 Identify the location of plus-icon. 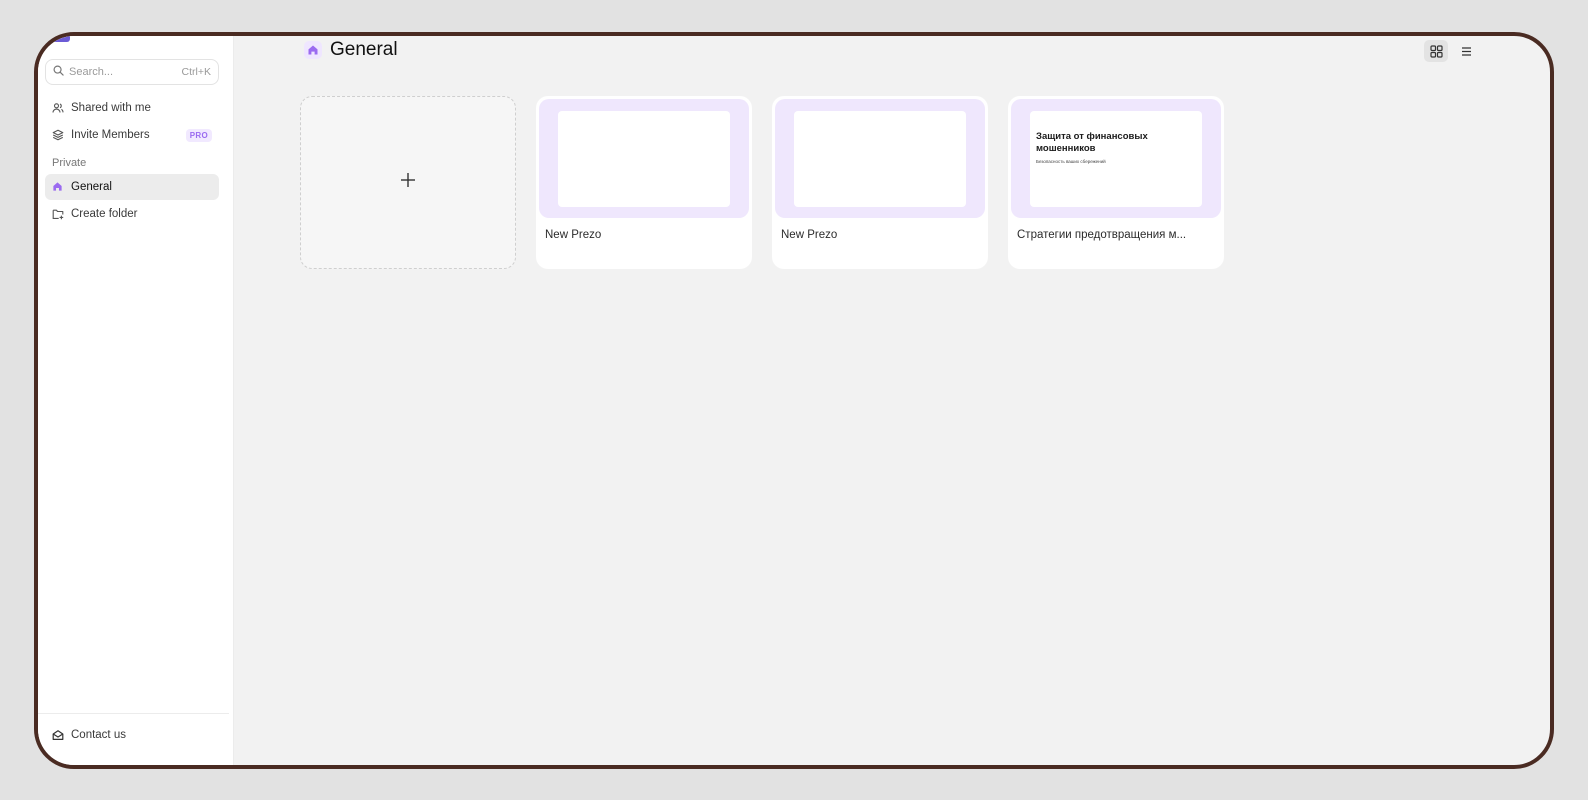
(408, 182).